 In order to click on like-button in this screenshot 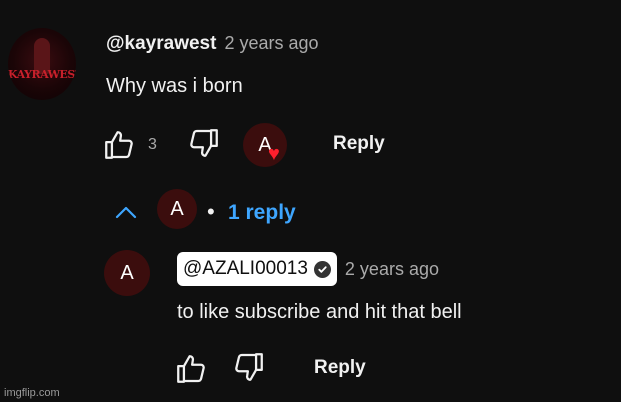, I will do `click(119, 147)`.